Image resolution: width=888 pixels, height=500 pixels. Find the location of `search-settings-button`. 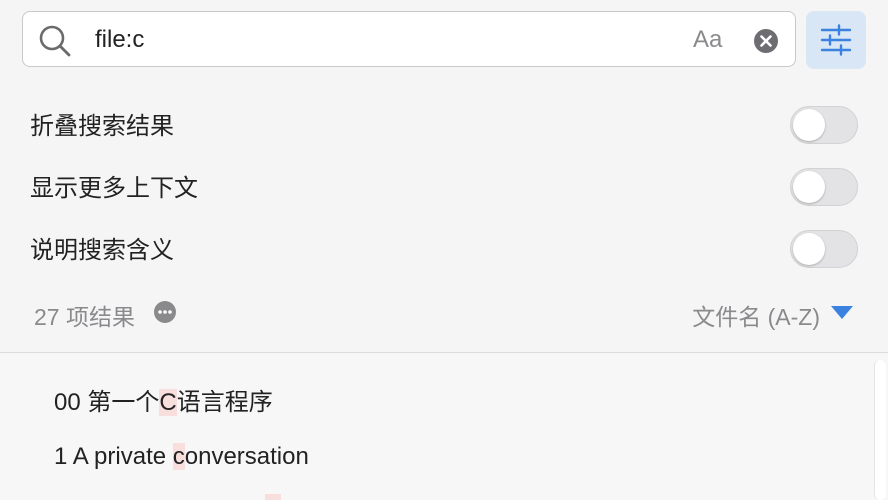

search-settings-button is located at coordinates (836, 40).